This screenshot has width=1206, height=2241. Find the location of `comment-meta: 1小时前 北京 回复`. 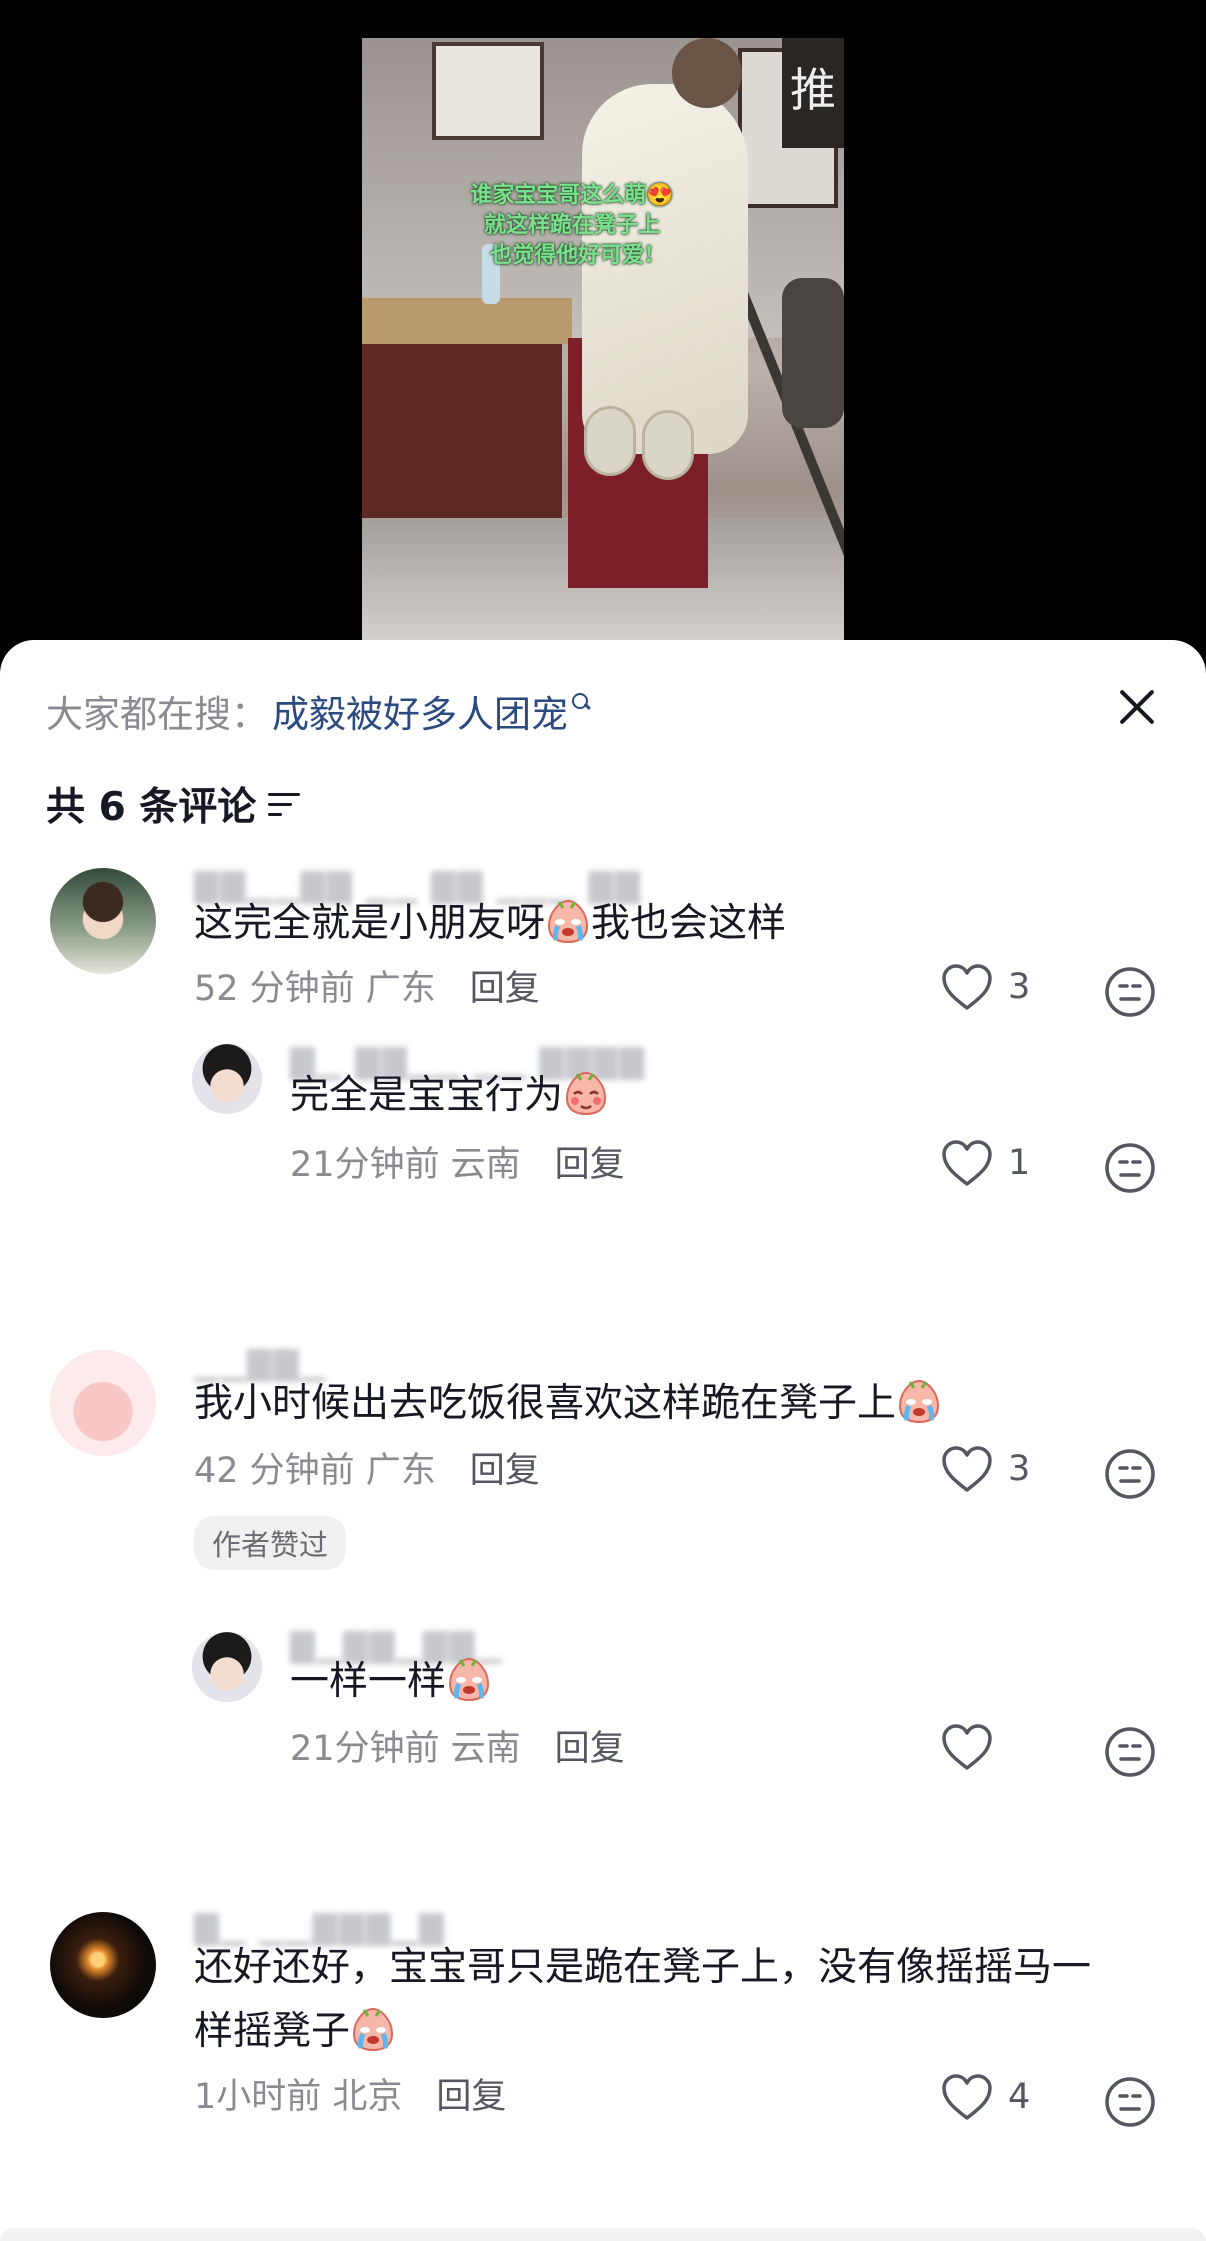

comment-meta: 1小时前 北京 回复 is located at coordinates (350, 2093).